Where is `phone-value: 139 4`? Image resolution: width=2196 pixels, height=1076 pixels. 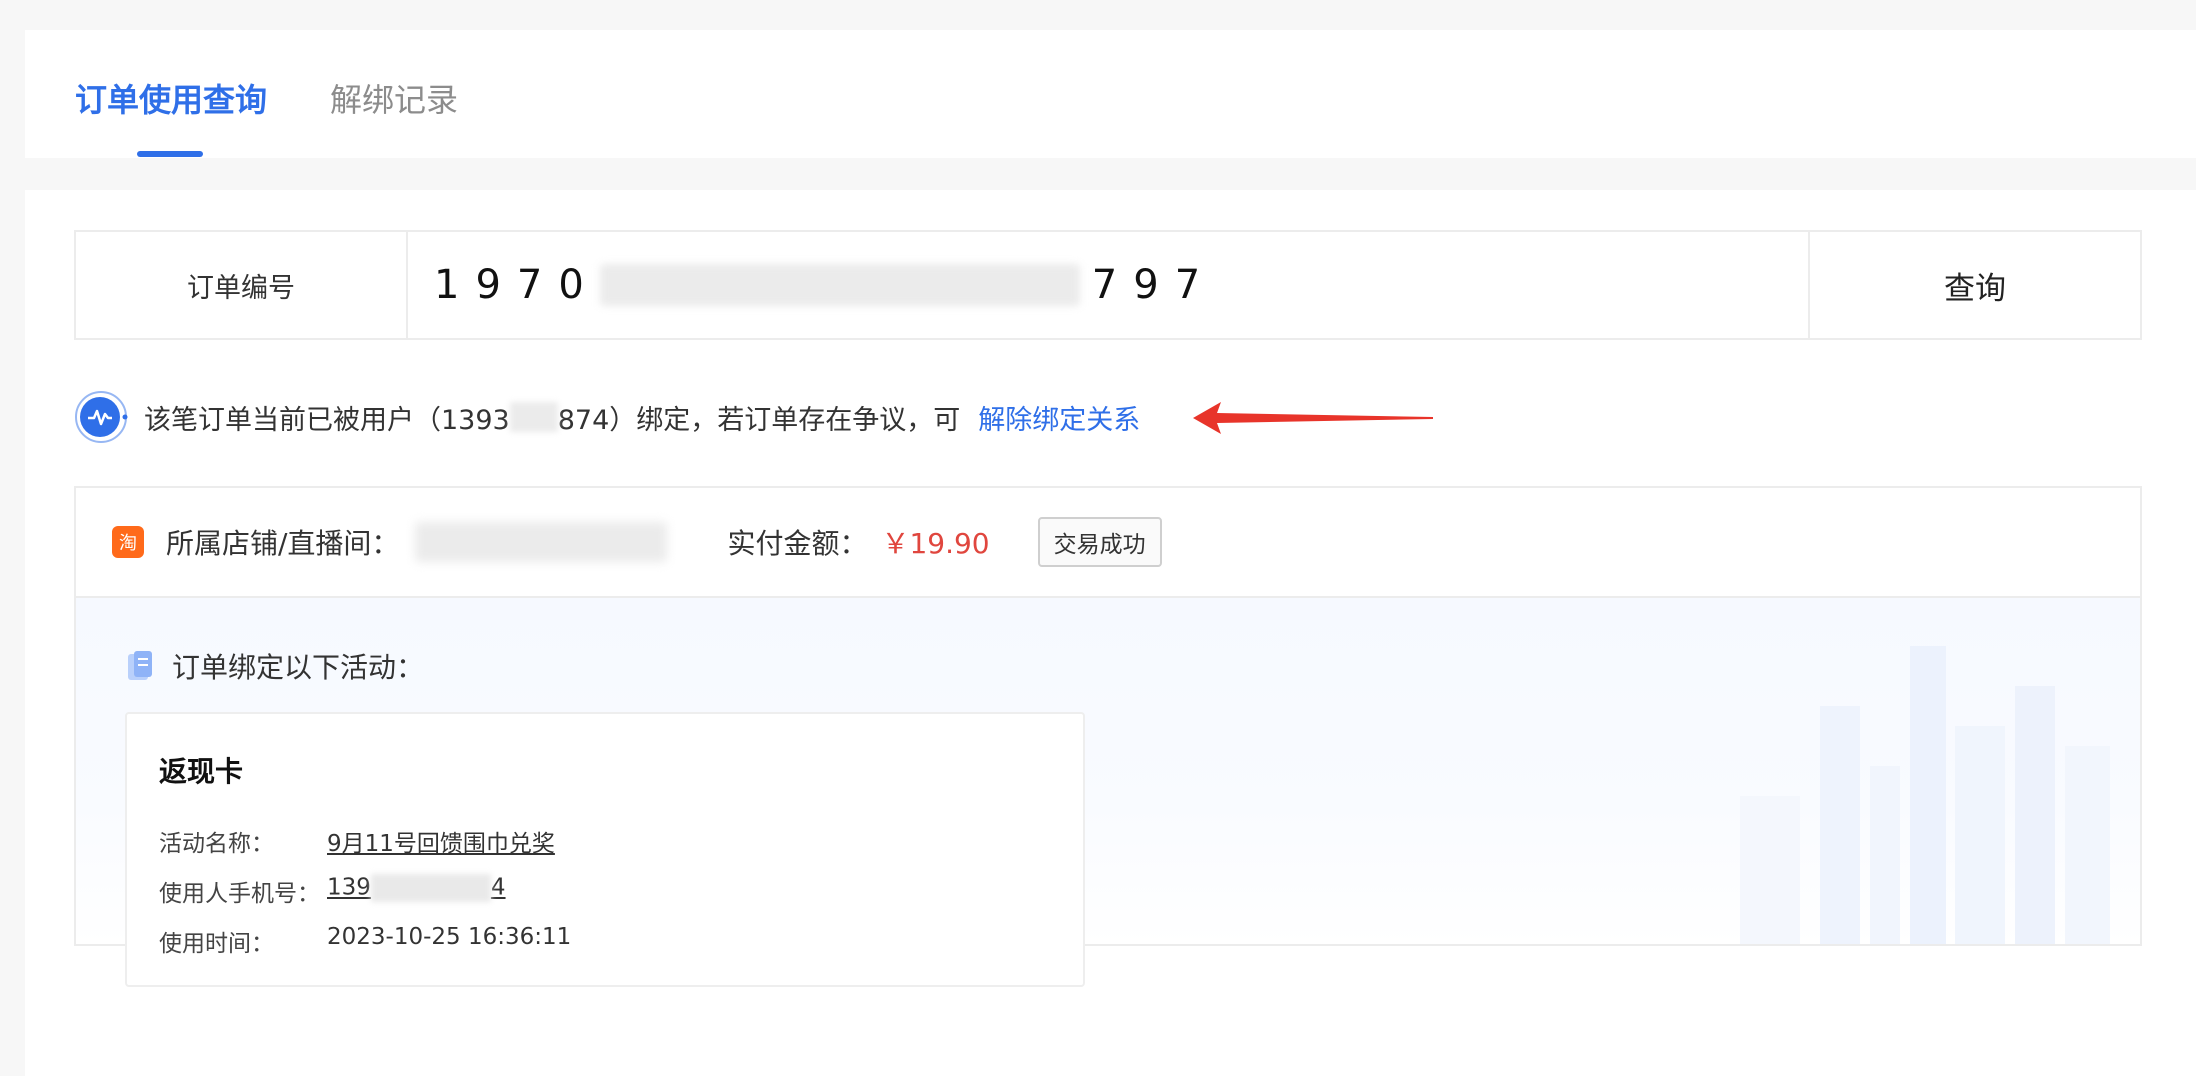 phone-value: 139 4 is located at coordinates (416, 891).